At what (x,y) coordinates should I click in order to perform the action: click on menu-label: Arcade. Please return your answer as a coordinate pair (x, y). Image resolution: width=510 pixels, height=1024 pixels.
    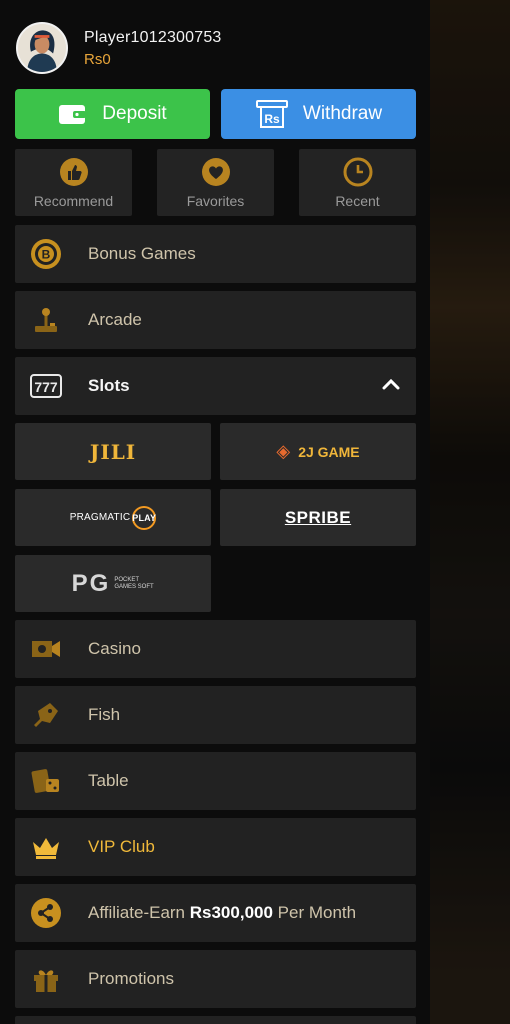
    Looking at the image, I should click on (115, 319).